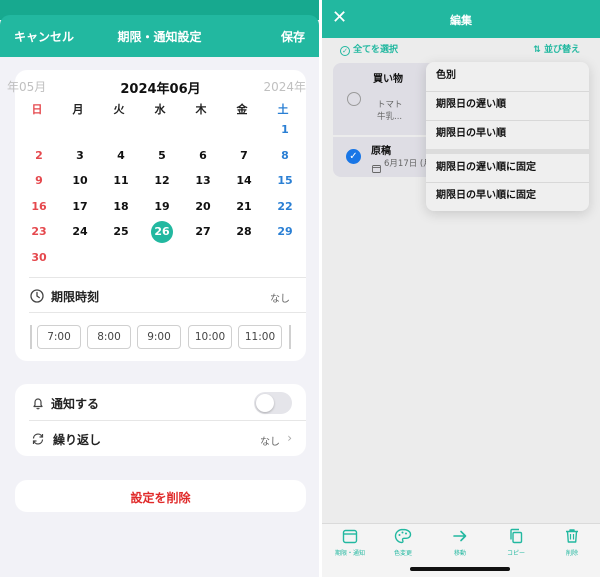  Describe the element at coordinates (369, 49) in the screenshot. I see `select-all-button: ✓ 全てを選択` at that location.